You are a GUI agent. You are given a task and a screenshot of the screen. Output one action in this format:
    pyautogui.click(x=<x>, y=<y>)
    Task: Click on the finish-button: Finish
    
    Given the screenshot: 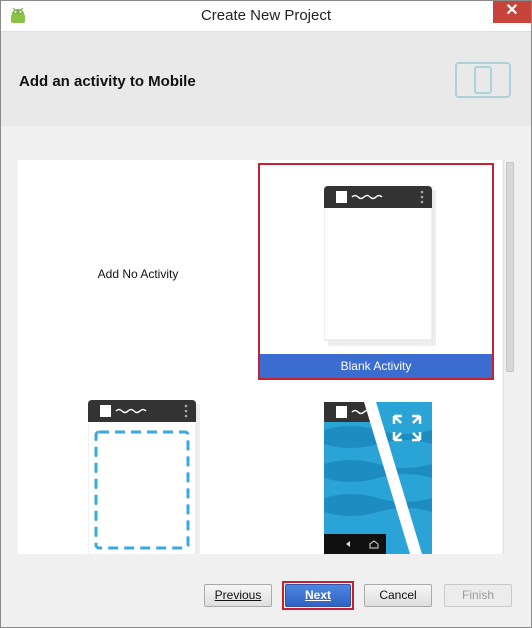 What is the action you would take?
    pyautogui.click(x=478, y=595)
    